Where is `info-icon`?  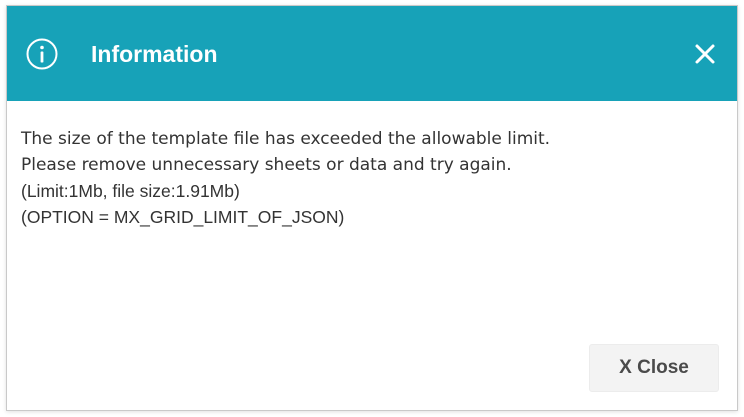
info-icon is located at coordinates (42, 54).